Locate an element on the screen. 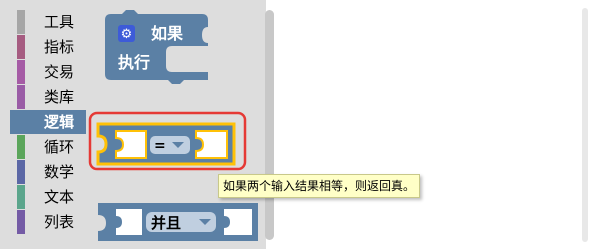 The height and width of the screenshot is (249, 590). if-block: ⚙ 如果 执行 is located at coordinates (156, 47).